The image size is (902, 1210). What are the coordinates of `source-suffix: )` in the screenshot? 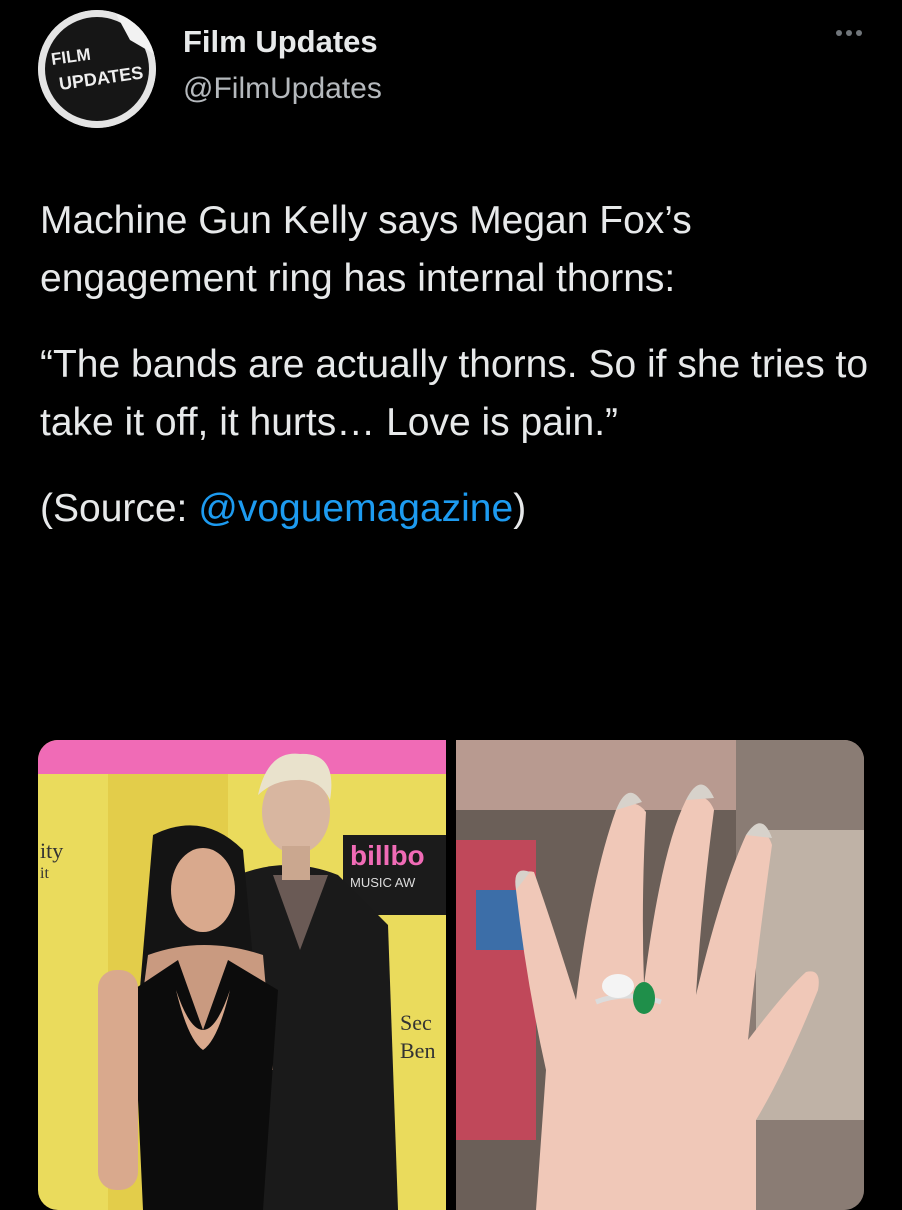 It's located at (520, 508).